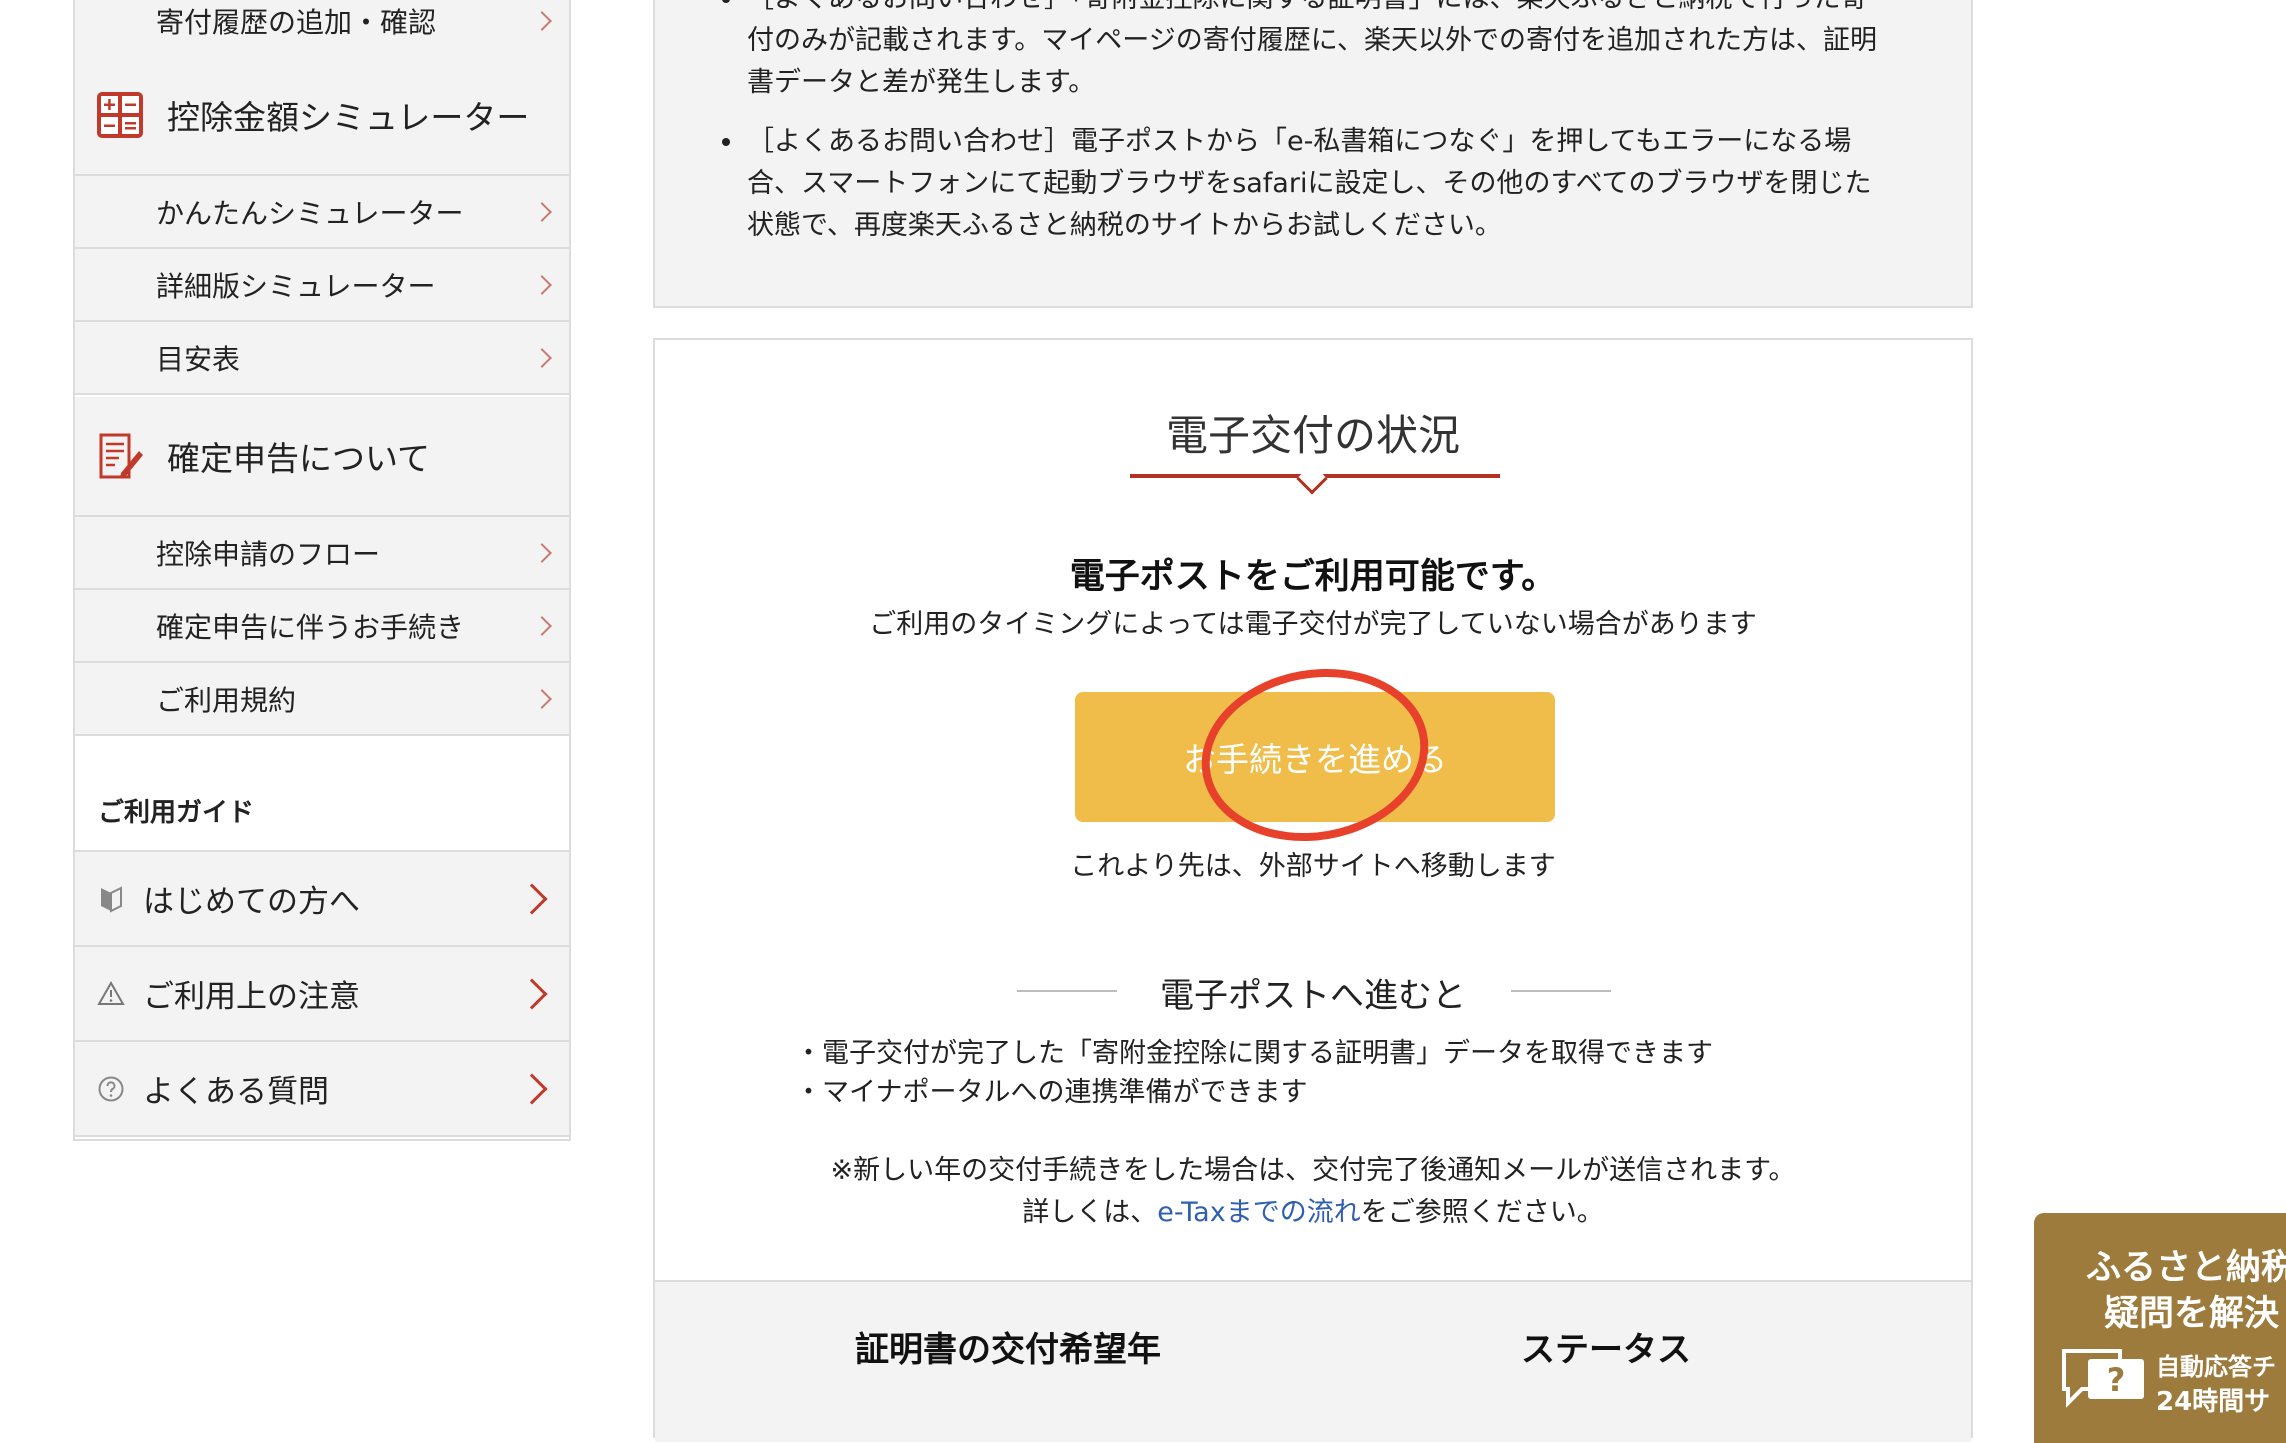 The image size is (2286, 1443). I want to click on notice-text: 状態で、再度楽天ふるさと納税のサイトからお試しください。, so click(1124, 225).